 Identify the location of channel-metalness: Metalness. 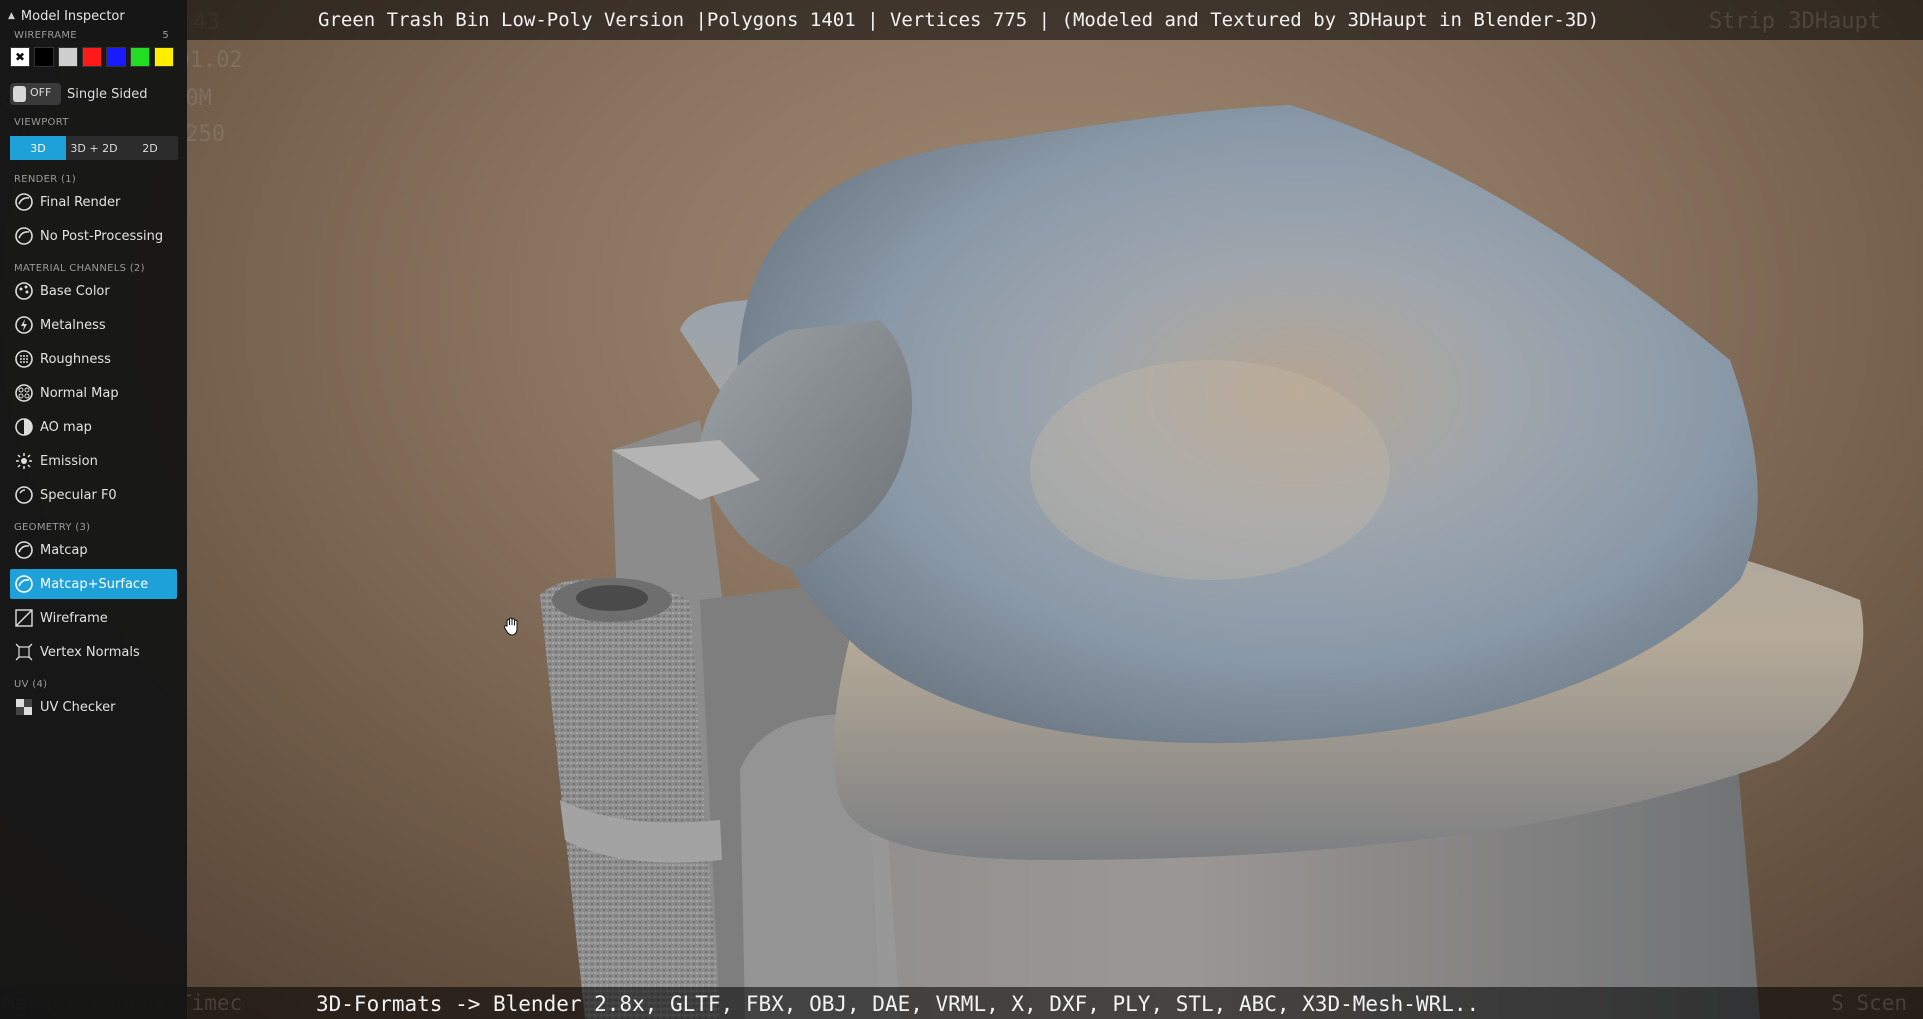
(93, 325).